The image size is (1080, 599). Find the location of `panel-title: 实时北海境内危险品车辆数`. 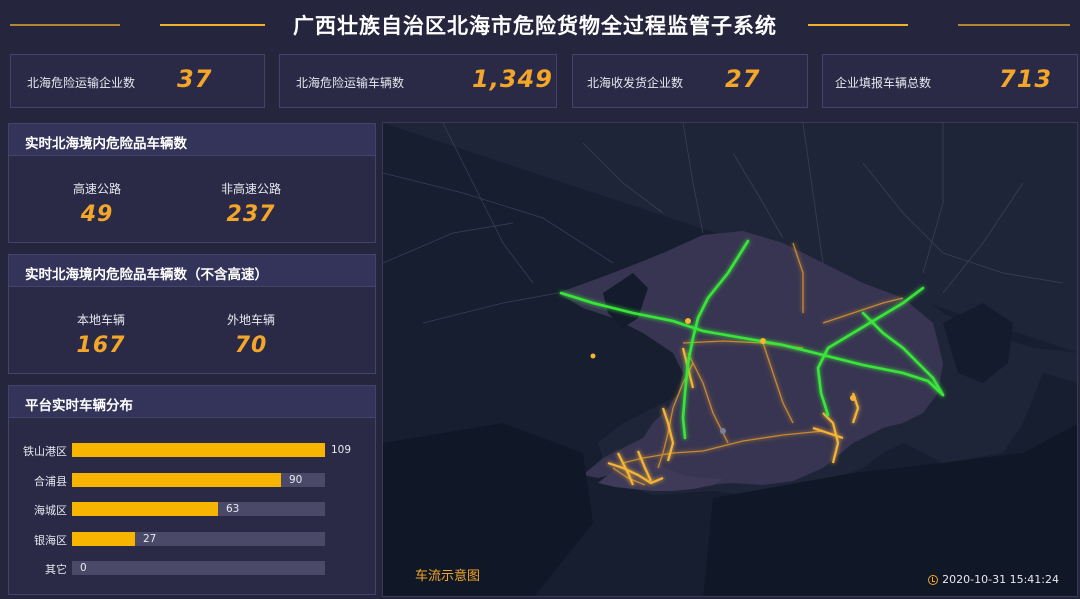

panel-title: 实时北海境内危险品车辆数 is located at coordinates (192, 140).